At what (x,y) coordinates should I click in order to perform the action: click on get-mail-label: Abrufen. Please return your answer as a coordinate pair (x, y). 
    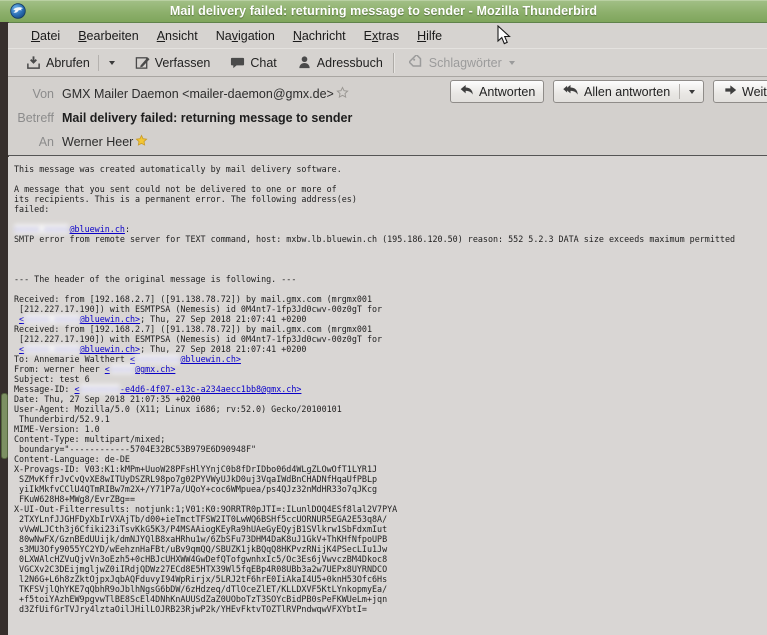
    Looking at the image, I should click on (68, 62).